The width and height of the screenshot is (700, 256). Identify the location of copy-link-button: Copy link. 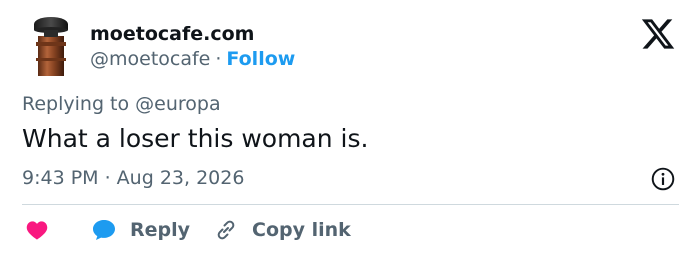
(282, 230).